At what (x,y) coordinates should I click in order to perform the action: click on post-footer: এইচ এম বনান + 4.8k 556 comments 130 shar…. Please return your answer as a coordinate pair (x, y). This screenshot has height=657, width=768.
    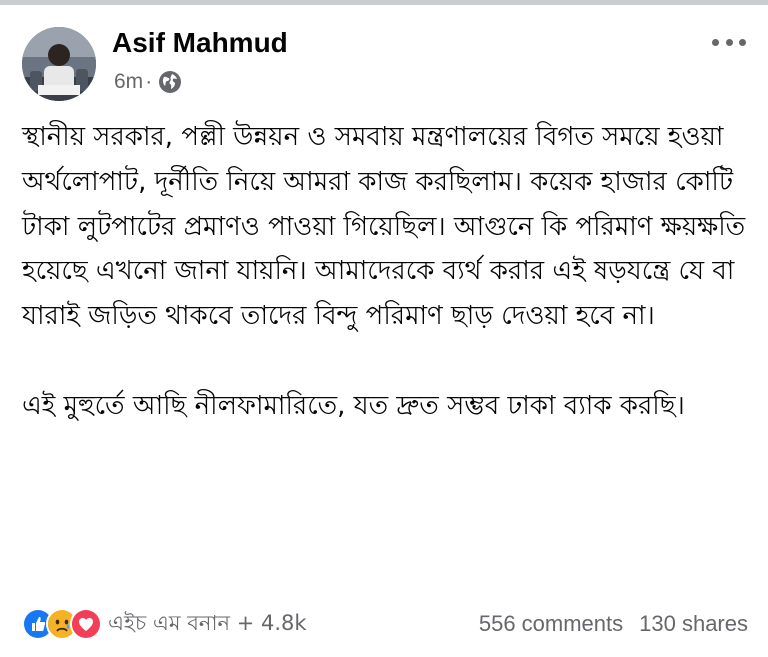
    Looking at the image, I should click on (385, 623).